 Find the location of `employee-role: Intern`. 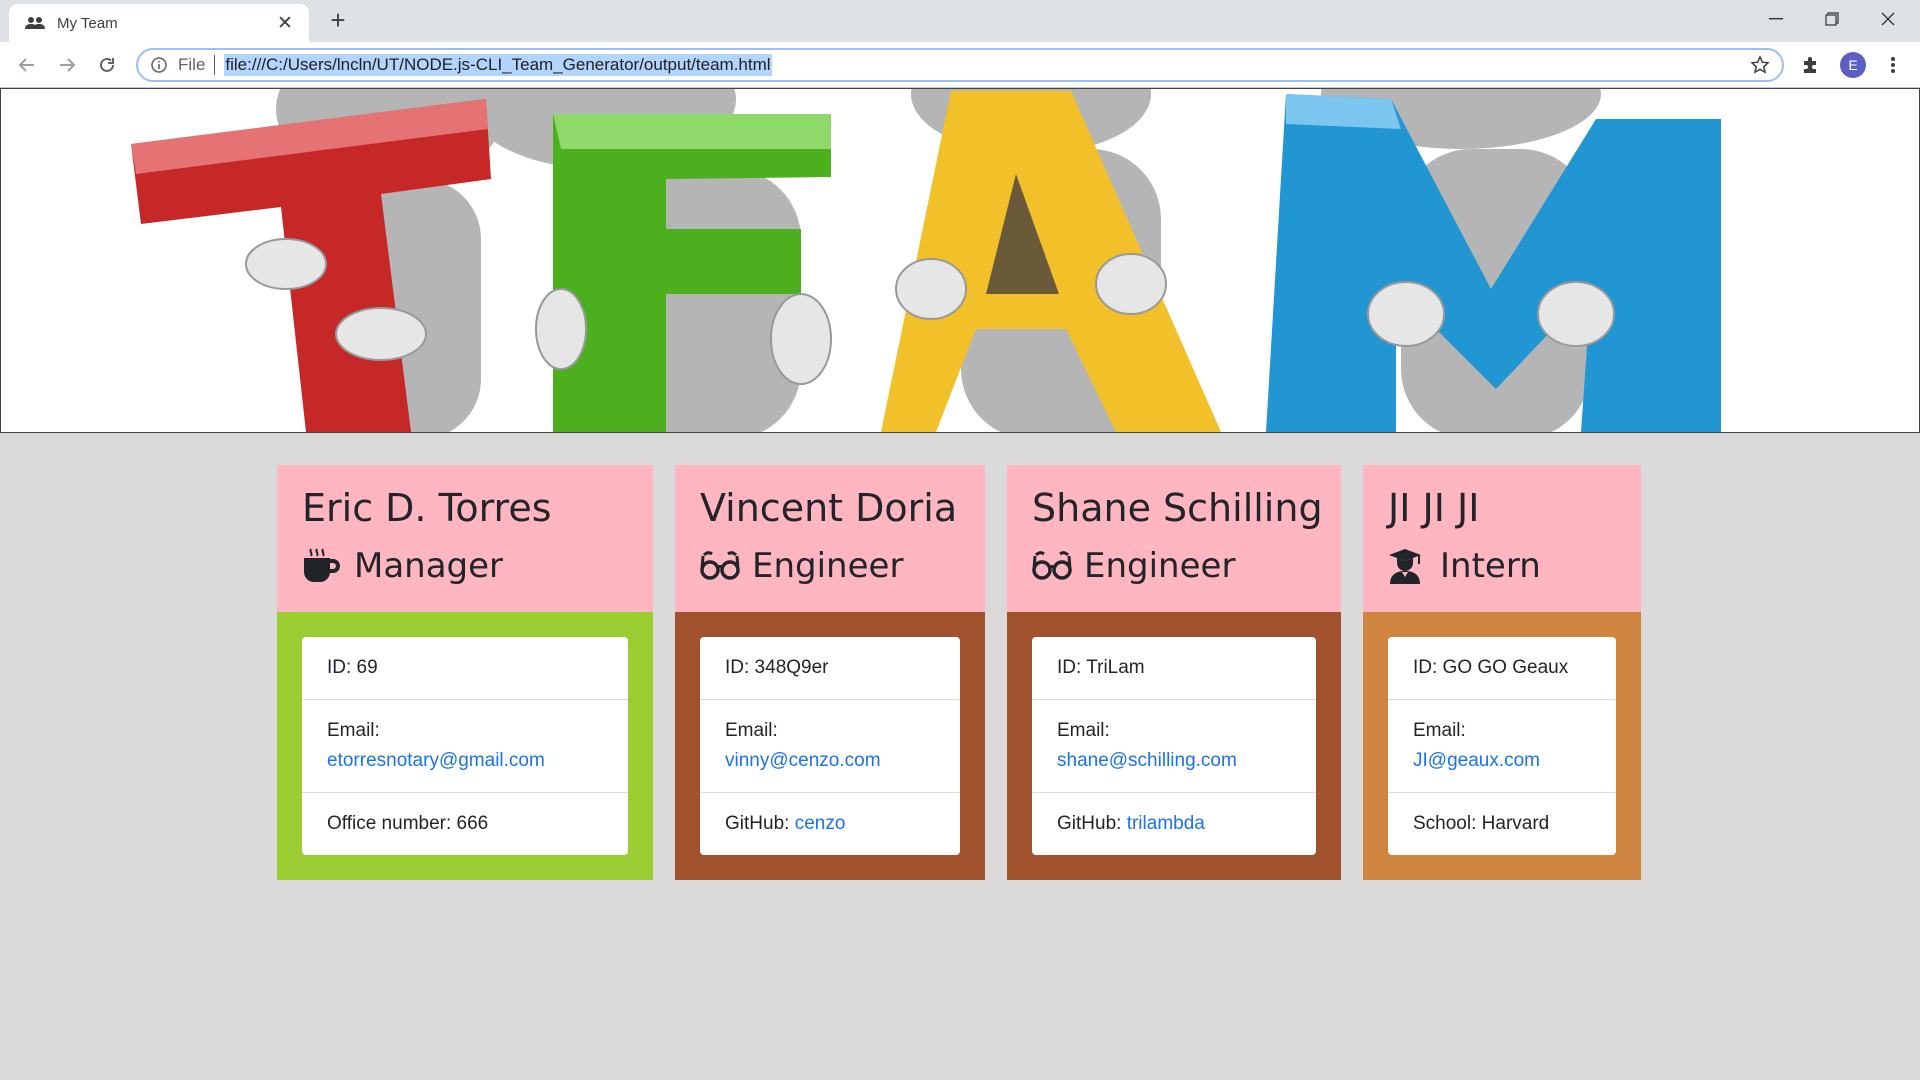

employee-role: Intern is located at coordinates (1490, 566).